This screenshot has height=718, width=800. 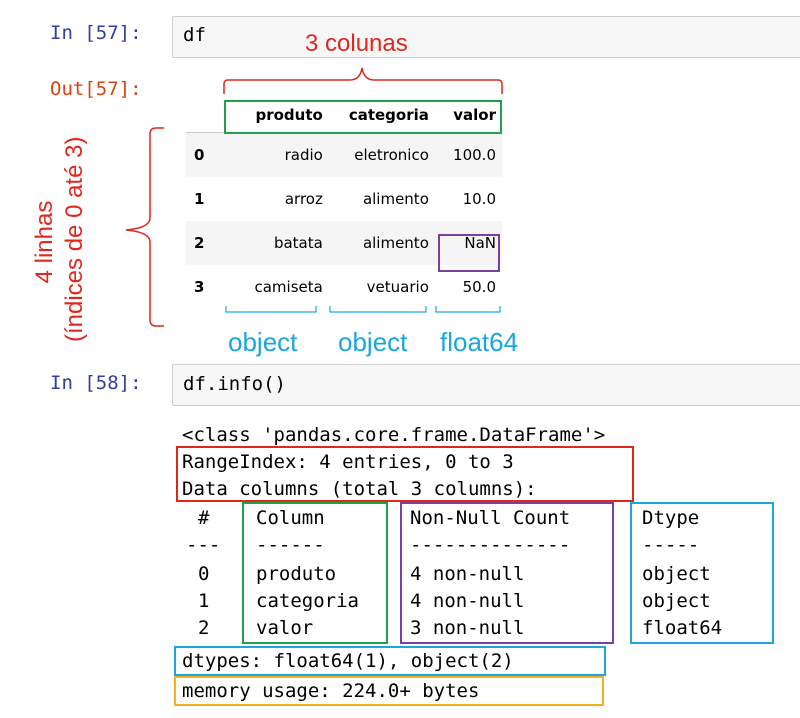 What do you see at coordinates (390, 661) in the screenshot?
I see `dtypes-line-highlight-box` at bounding box center [390, 661].